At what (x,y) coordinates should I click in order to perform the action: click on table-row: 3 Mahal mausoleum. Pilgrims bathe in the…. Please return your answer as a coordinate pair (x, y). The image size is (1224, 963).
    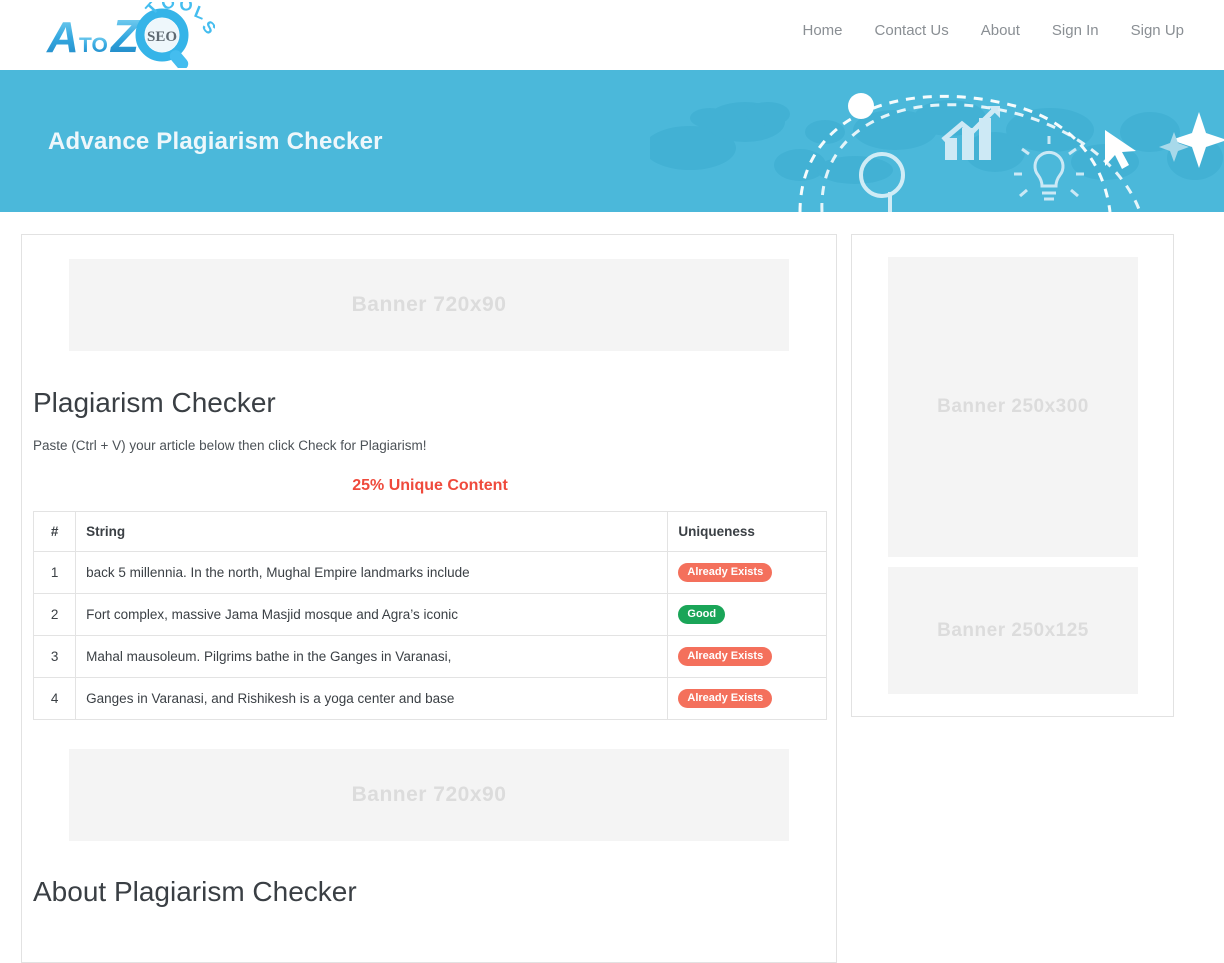
    Looking at the image, I should click on (429, 657).